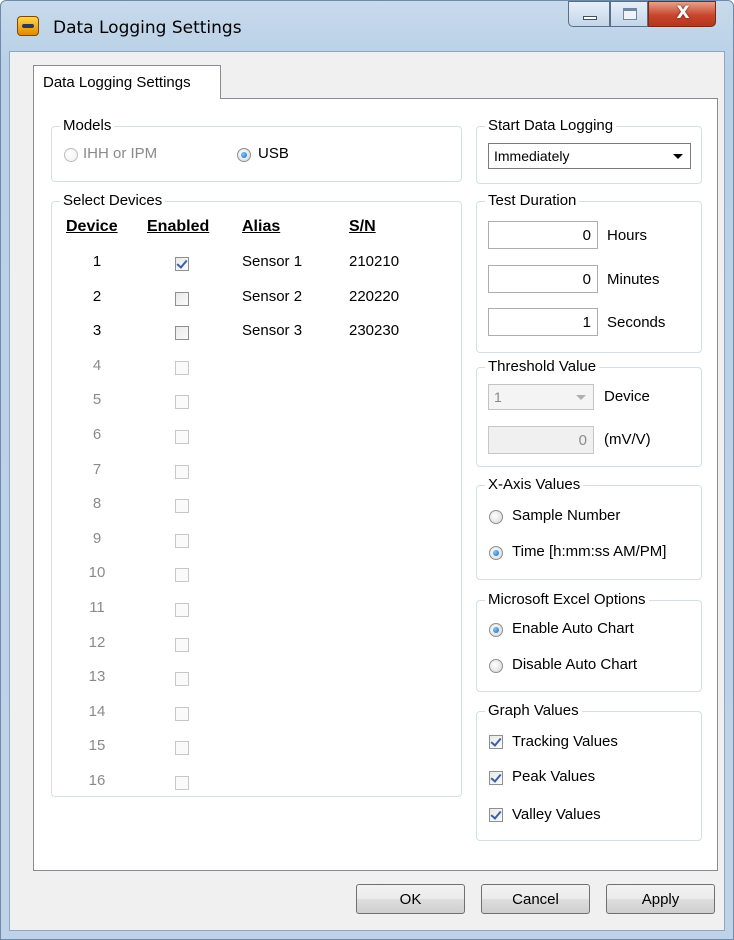 This screenshot has height=940, width=734. What do you see at coordinates (97, 469) in the screenshot?
I see `device-number: 7` at bounding box center [97, 469].